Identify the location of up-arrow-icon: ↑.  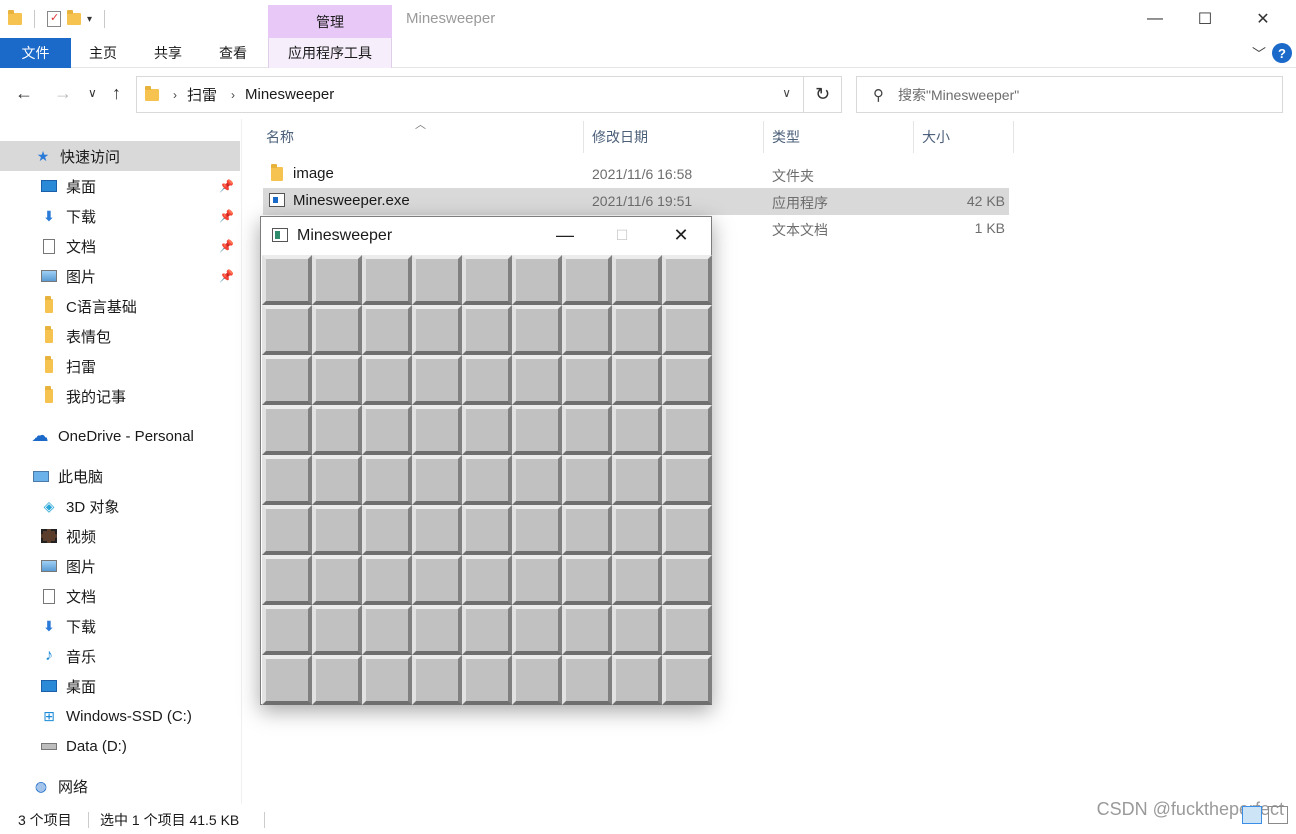
(116, 93).